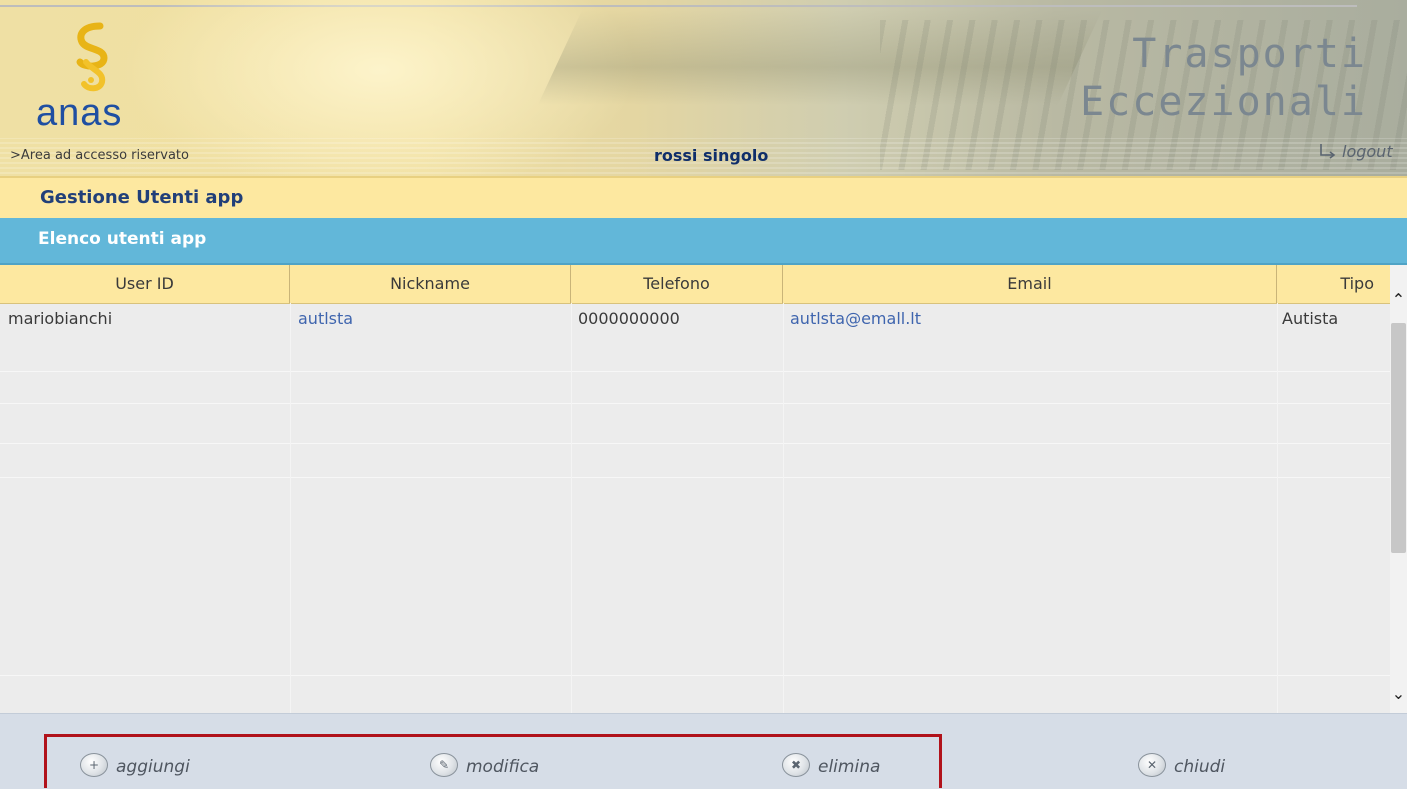  Describe the element at coordinates (60, 318) in the screenshot. I see `cell-user-id: mariobianchi` at that location.